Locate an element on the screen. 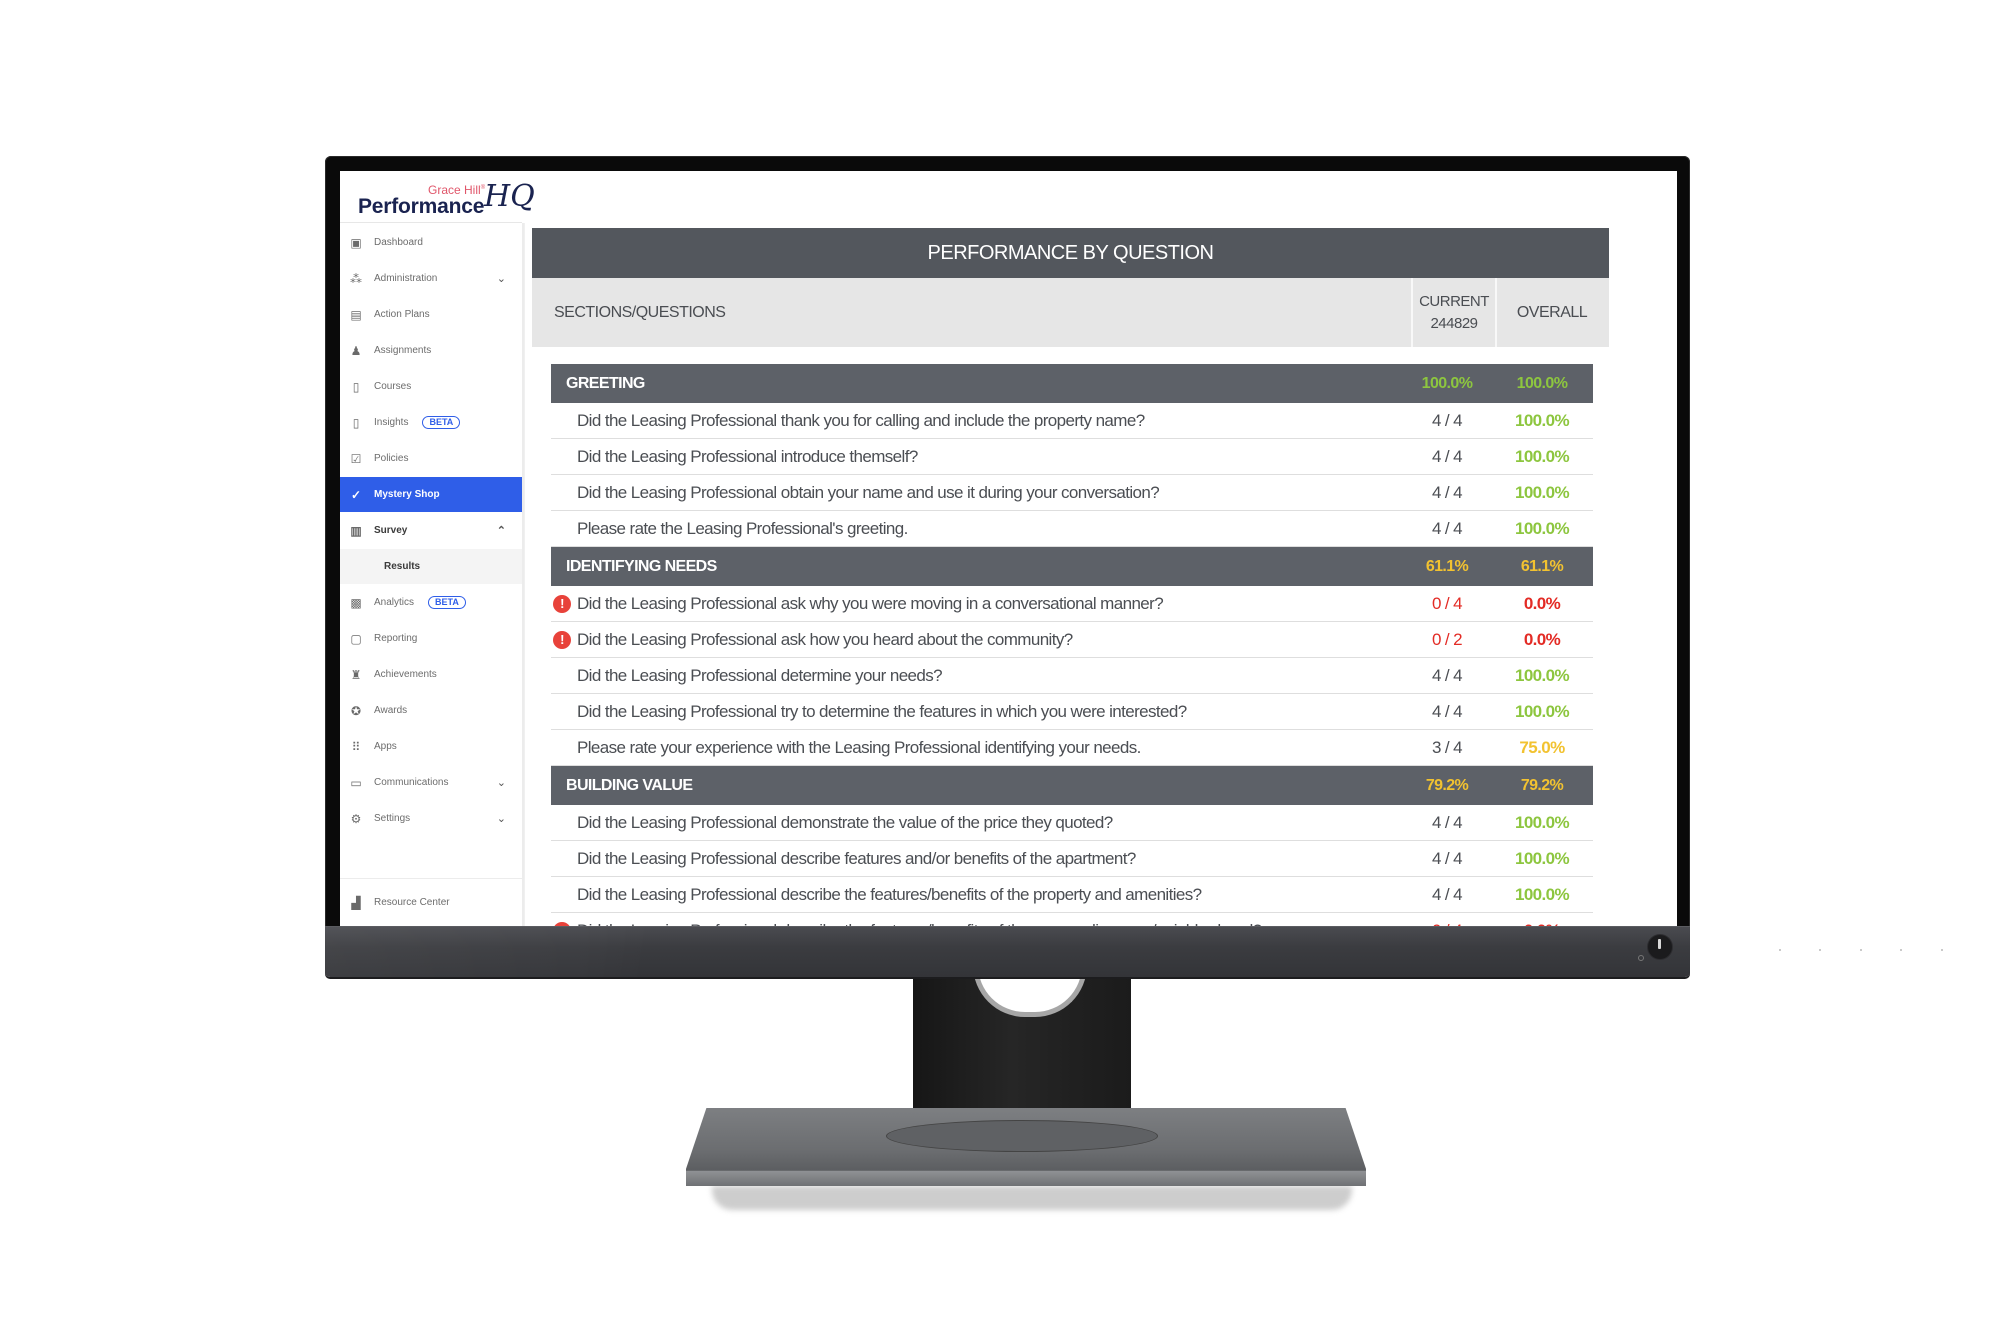 The image size is (2000, 1333). sidebar-item-label: Awards is located at coordinates (391, 710).